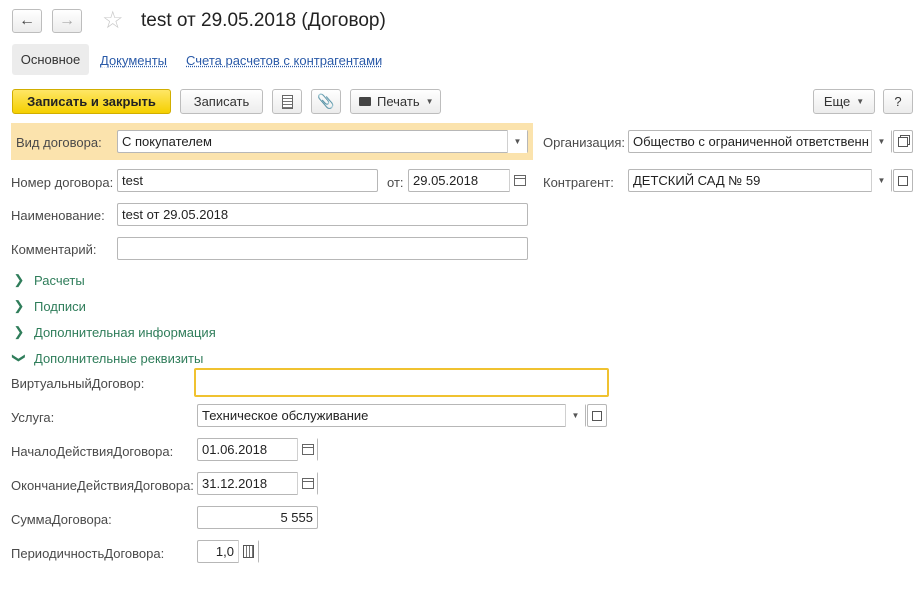 The height and width of the screenshot is (591, 922). What do you see at coordinates (19, 358) in the screenshot?
I see `chevron-down-icon: ❯` at bounding box center [19, 358].